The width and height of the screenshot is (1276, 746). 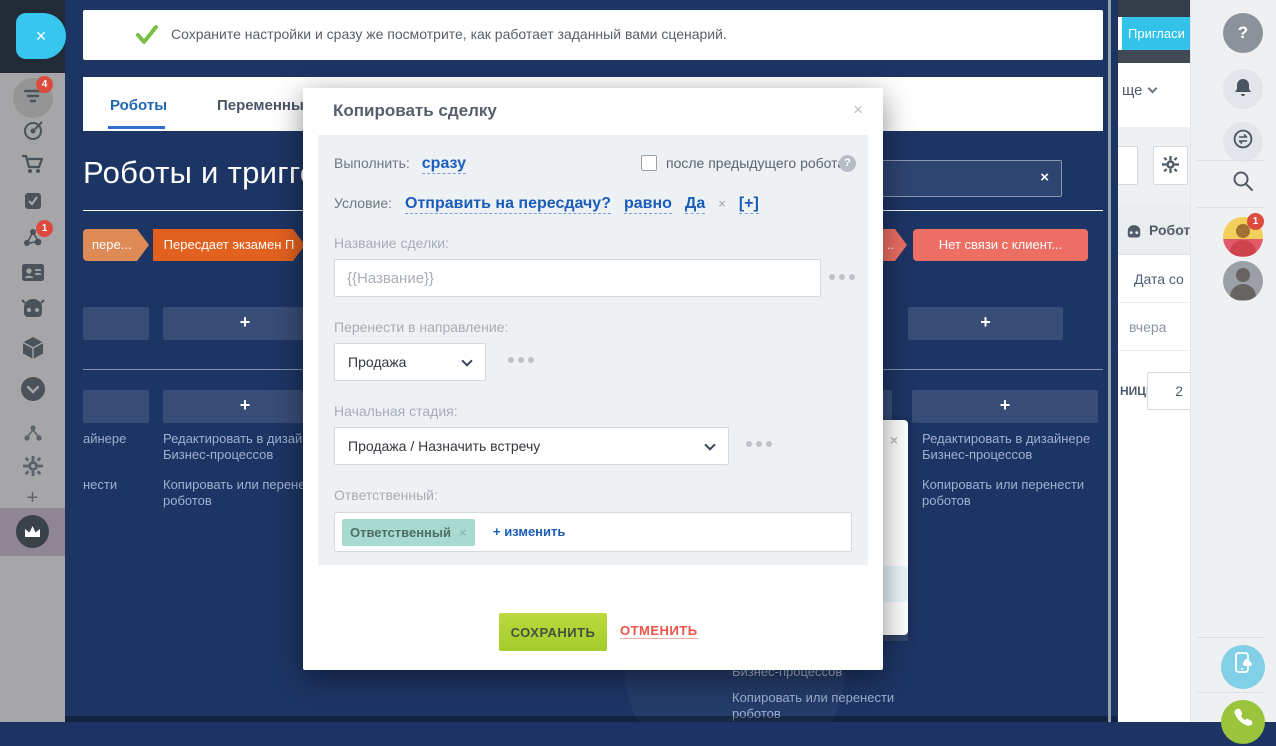 What do you see at coordinates (32, 350) in the screenshot?
I see `cube-icon` at bounding box center [32, 350].